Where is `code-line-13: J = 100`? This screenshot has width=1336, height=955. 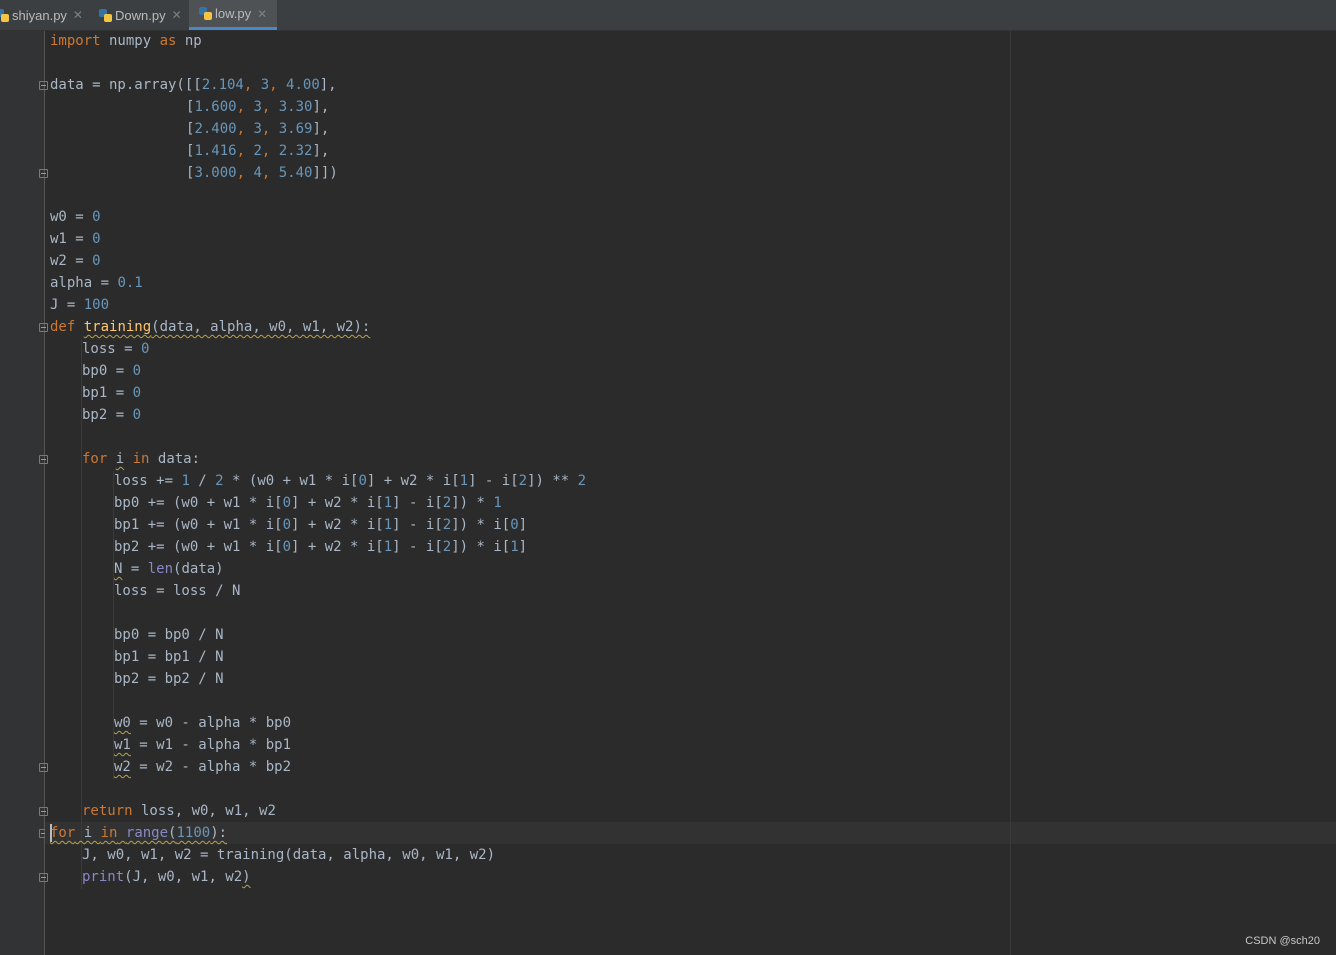 code-line-13: J = 100 is located at coordinates (80, 305).